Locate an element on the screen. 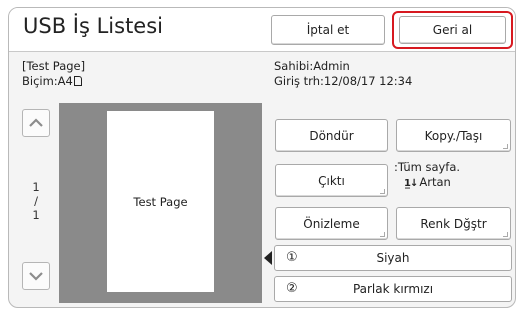 The width and height of the screenshot is (524, 315). drum-1-button: ① Siyah is located at coordinates (393, 258).